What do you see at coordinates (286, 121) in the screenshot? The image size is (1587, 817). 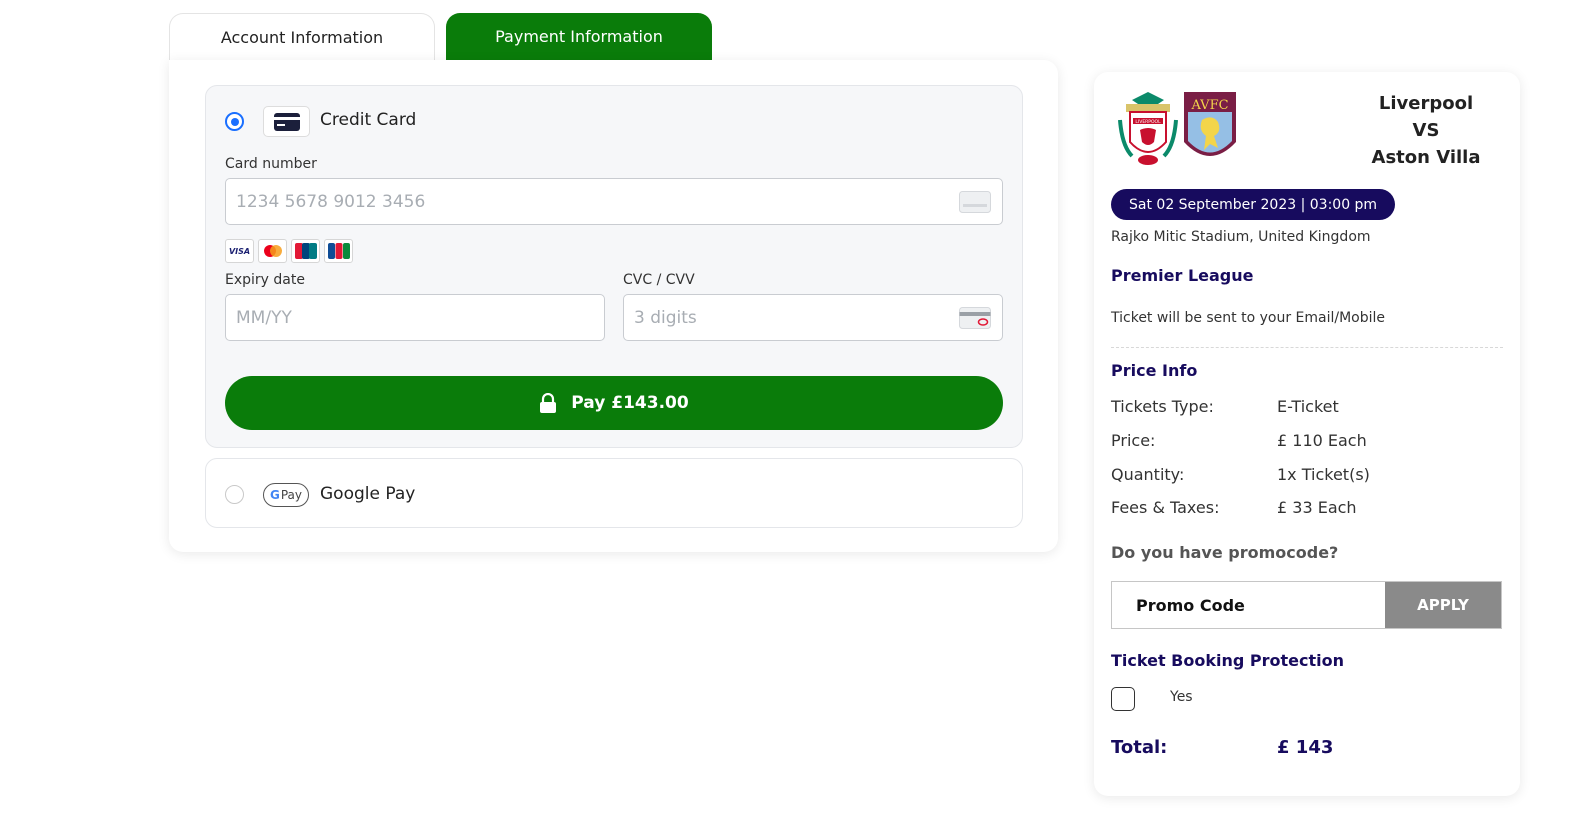 I see `credit-card-icon` at bounding box center [286, 121].